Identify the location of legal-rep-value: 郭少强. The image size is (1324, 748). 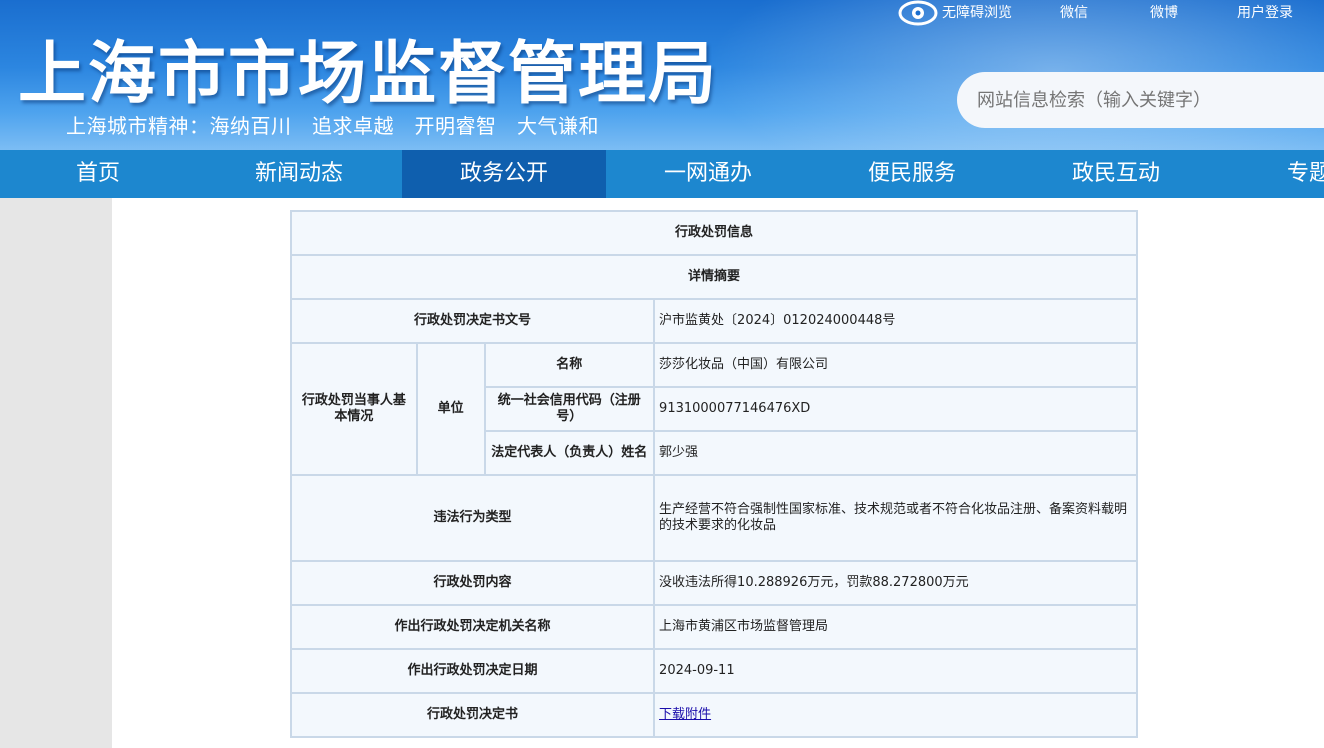
(895, 453).